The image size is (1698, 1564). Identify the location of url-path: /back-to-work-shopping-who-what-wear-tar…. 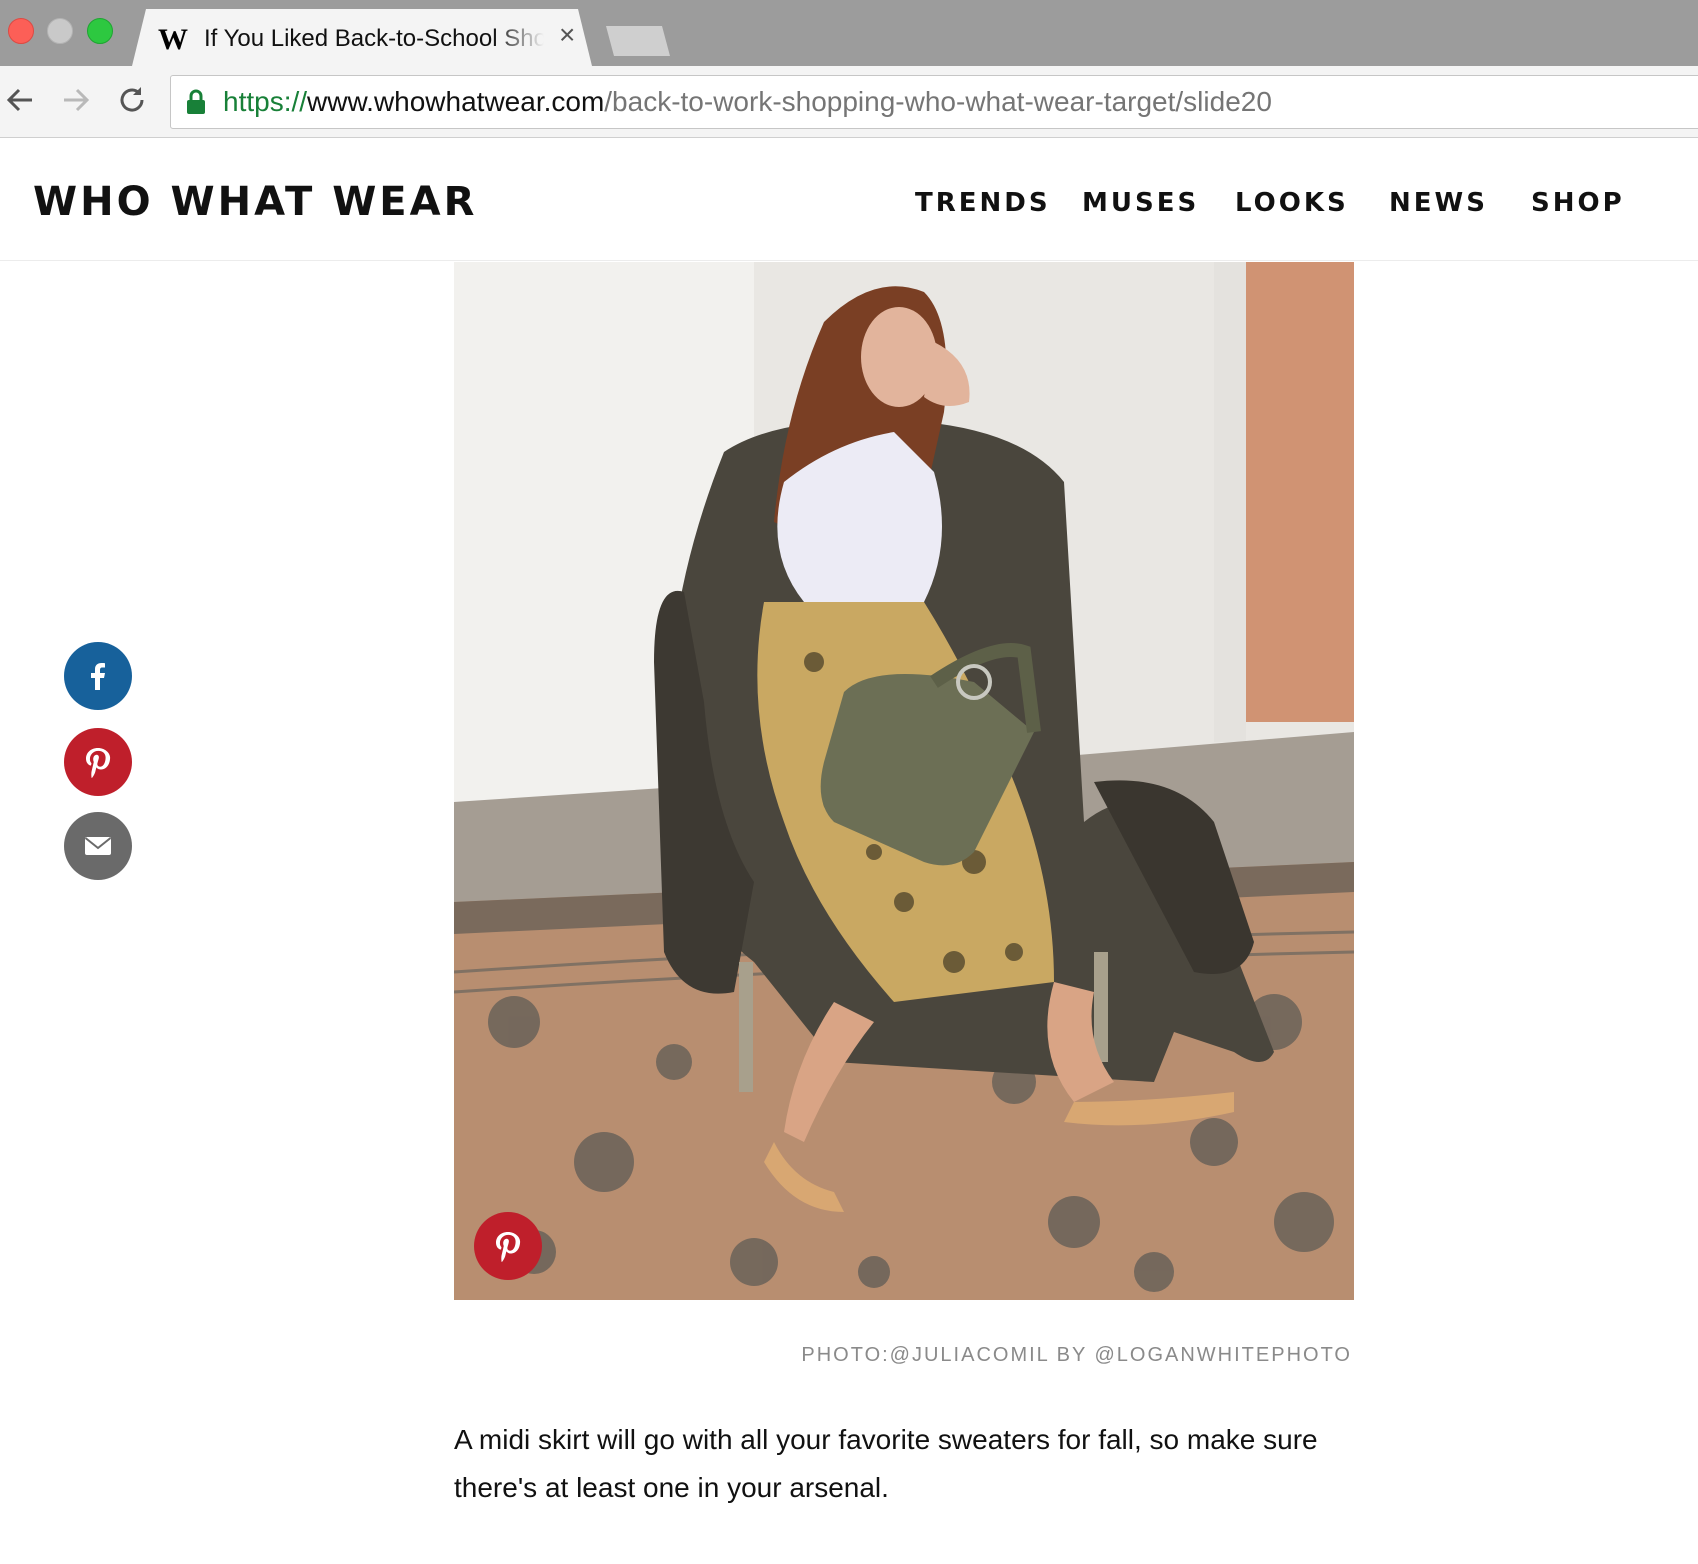
(938, 101).